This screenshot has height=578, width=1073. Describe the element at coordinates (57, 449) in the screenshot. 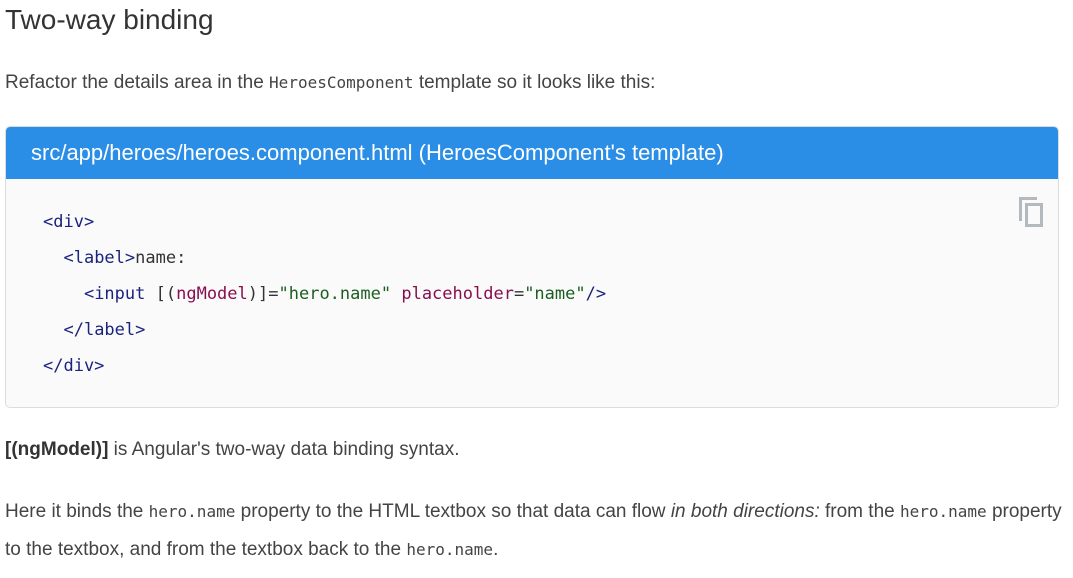

I see `ngmodel-bold: [(ngModel)]` at that location.